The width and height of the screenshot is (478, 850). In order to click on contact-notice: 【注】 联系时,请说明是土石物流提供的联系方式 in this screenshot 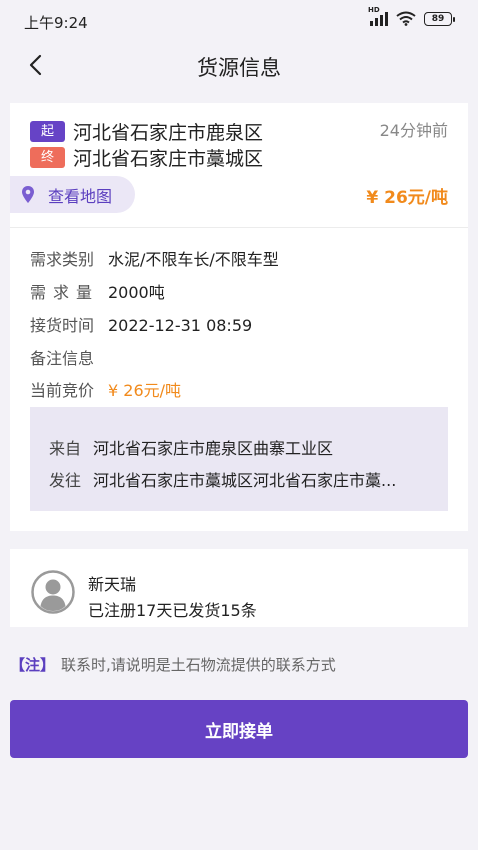, I will do `click(173, 664)`.